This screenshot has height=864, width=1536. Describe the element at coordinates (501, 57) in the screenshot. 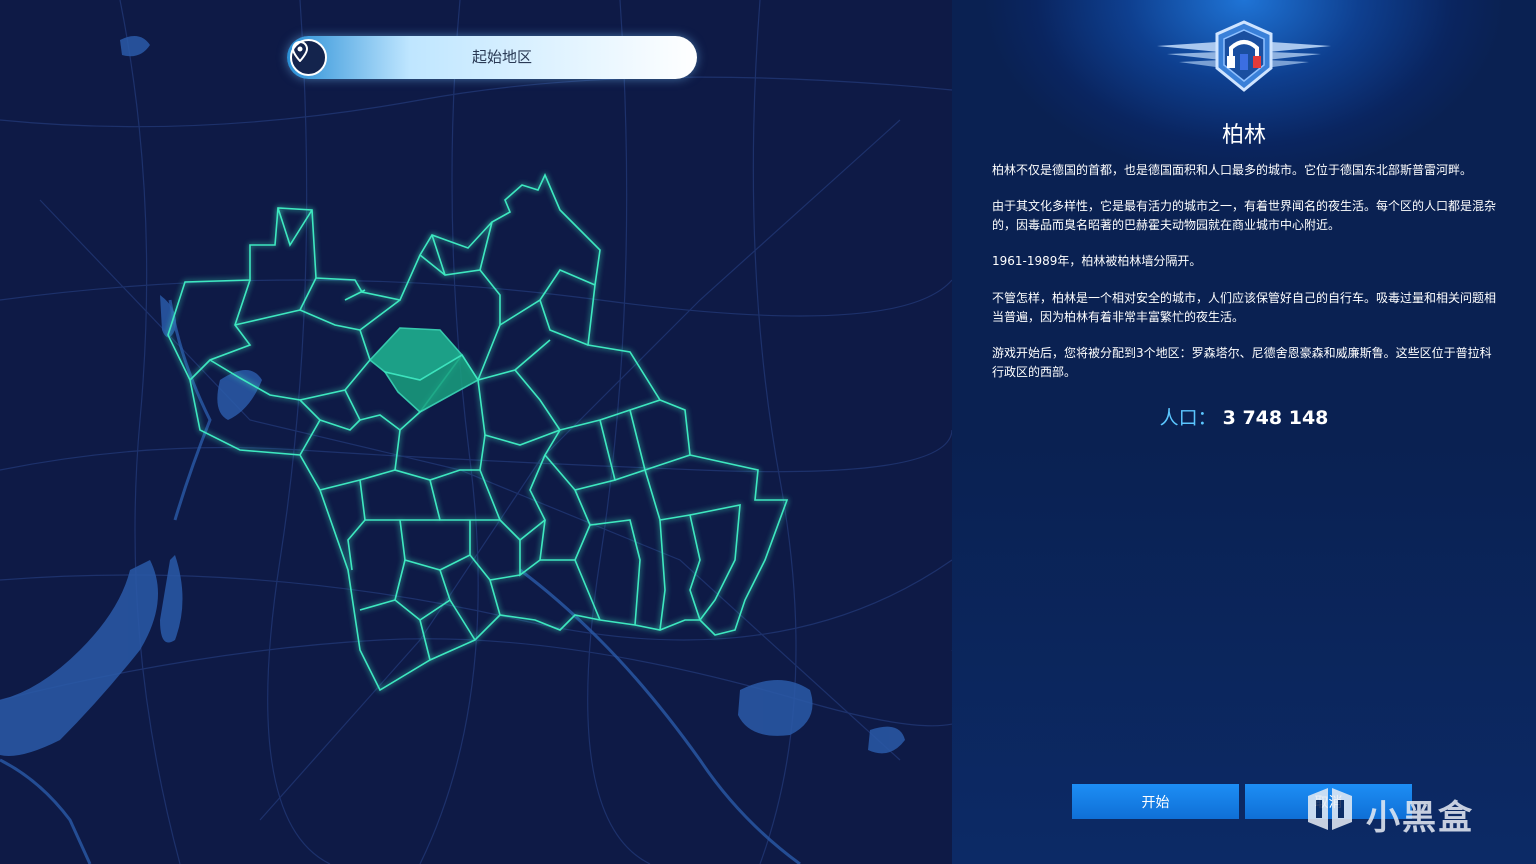

I see `region-selector-label: 起始地区` at that location.